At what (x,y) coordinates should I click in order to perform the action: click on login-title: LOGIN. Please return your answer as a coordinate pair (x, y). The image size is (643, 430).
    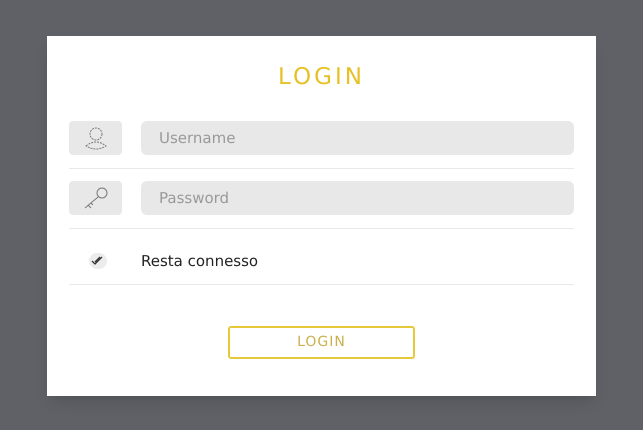
    Looking at the image, I should click on (321, 77).